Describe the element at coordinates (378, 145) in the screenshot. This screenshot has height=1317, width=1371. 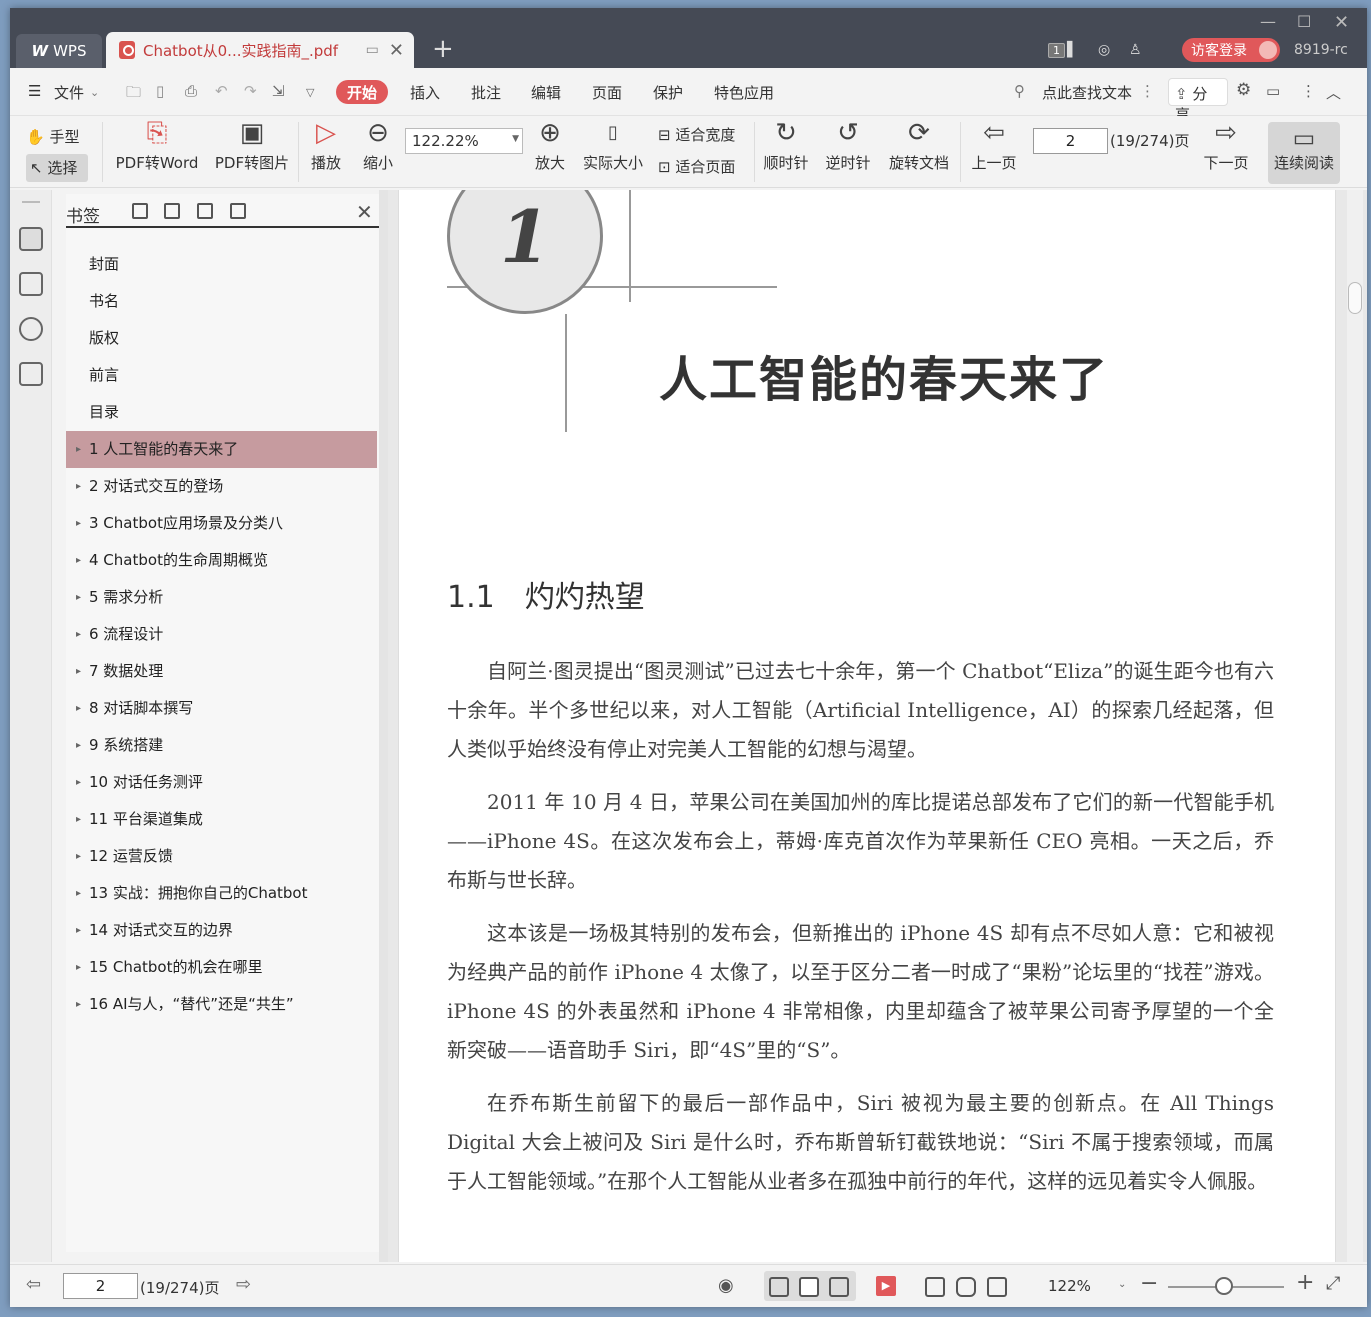
I see `zoom-out-button: ⊖ 缩小` at that location.